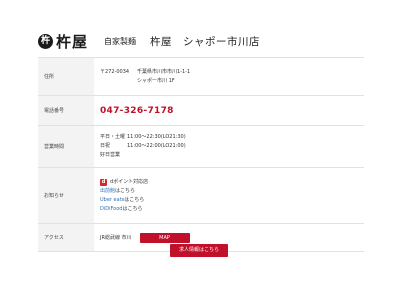 Image resolution: width=400 pixels, height=300 pixels. Describe the element at coordinates (137, 111) in the screenshot. I see `phone-number: 047-326-7178` at that location.